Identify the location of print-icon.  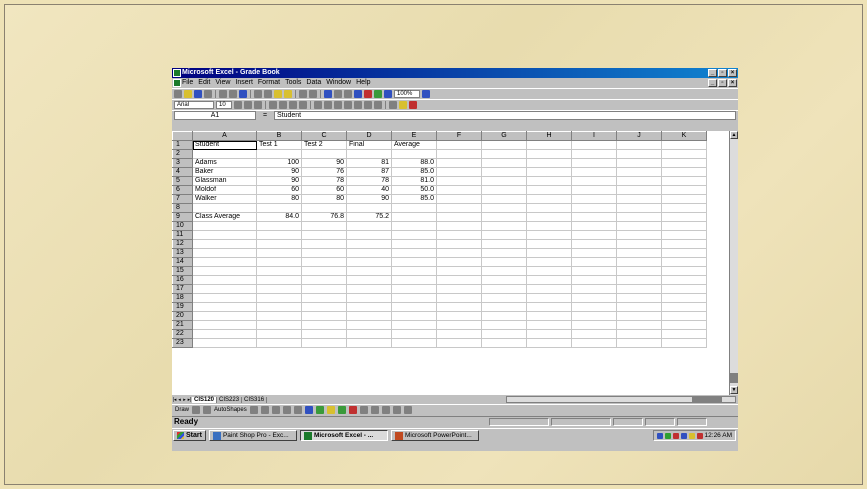
(223, 94).